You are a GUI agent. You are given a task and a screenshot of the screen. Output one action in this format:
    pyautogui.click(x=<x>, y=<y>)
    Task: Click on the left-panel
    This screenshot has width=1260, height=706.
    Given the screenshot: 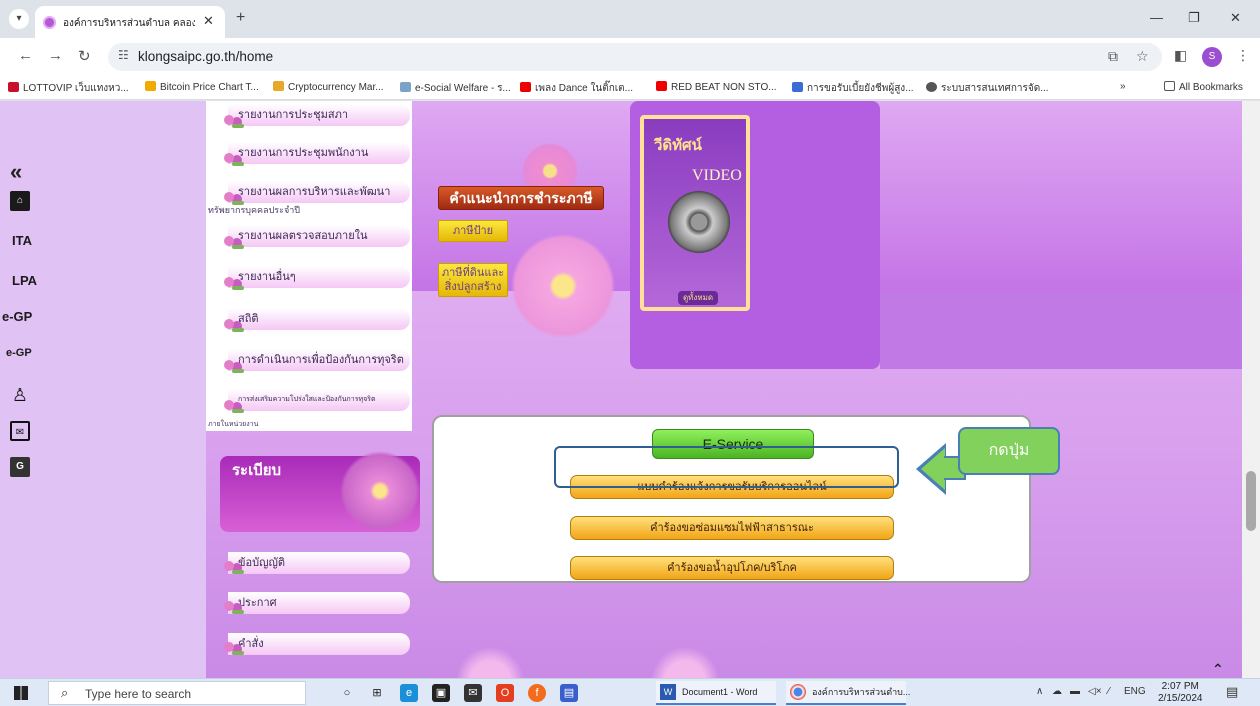 What is the action you would take?
    pyautogui.click(x=103, y=389)
    